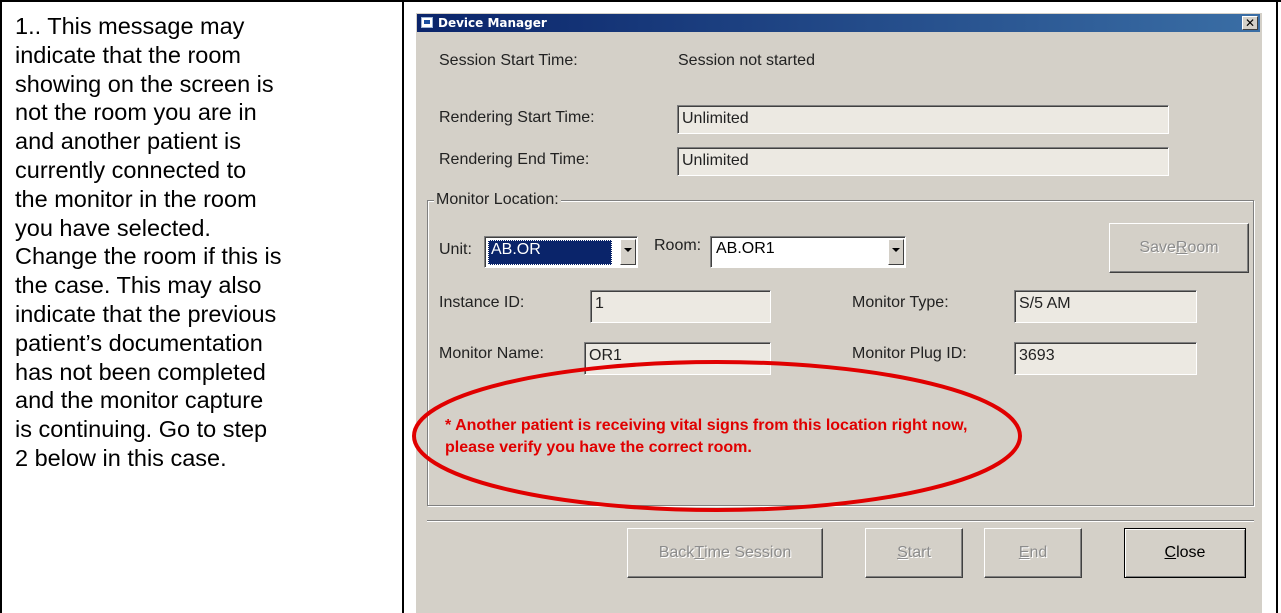 Image resolution: width=1281 pixels, height=613 pixels. I want to click on monitor-plug-id-field: 3693, so click(1105, 358).